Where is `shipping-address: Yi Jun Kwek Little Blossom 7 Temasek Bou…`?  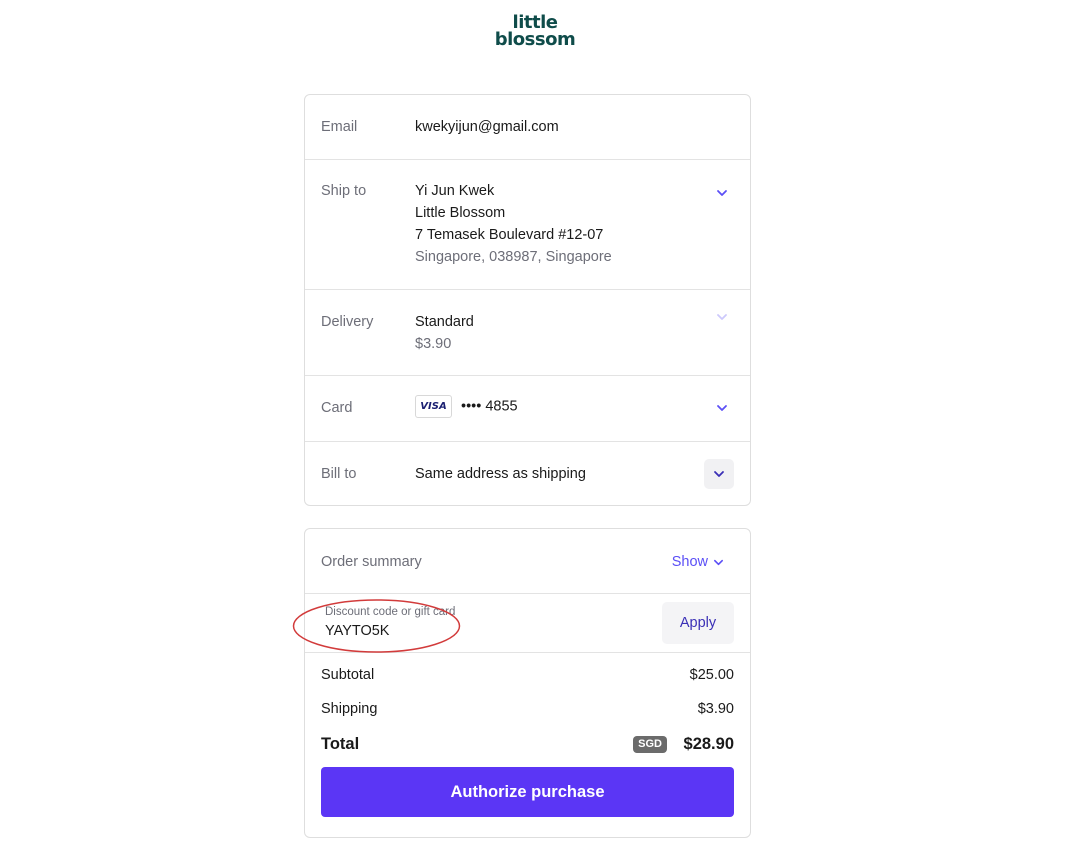
shipping-address: Yi Jun Kwek Little Blossom 7 Temasek Bou… is located at coordinates (513, 224).